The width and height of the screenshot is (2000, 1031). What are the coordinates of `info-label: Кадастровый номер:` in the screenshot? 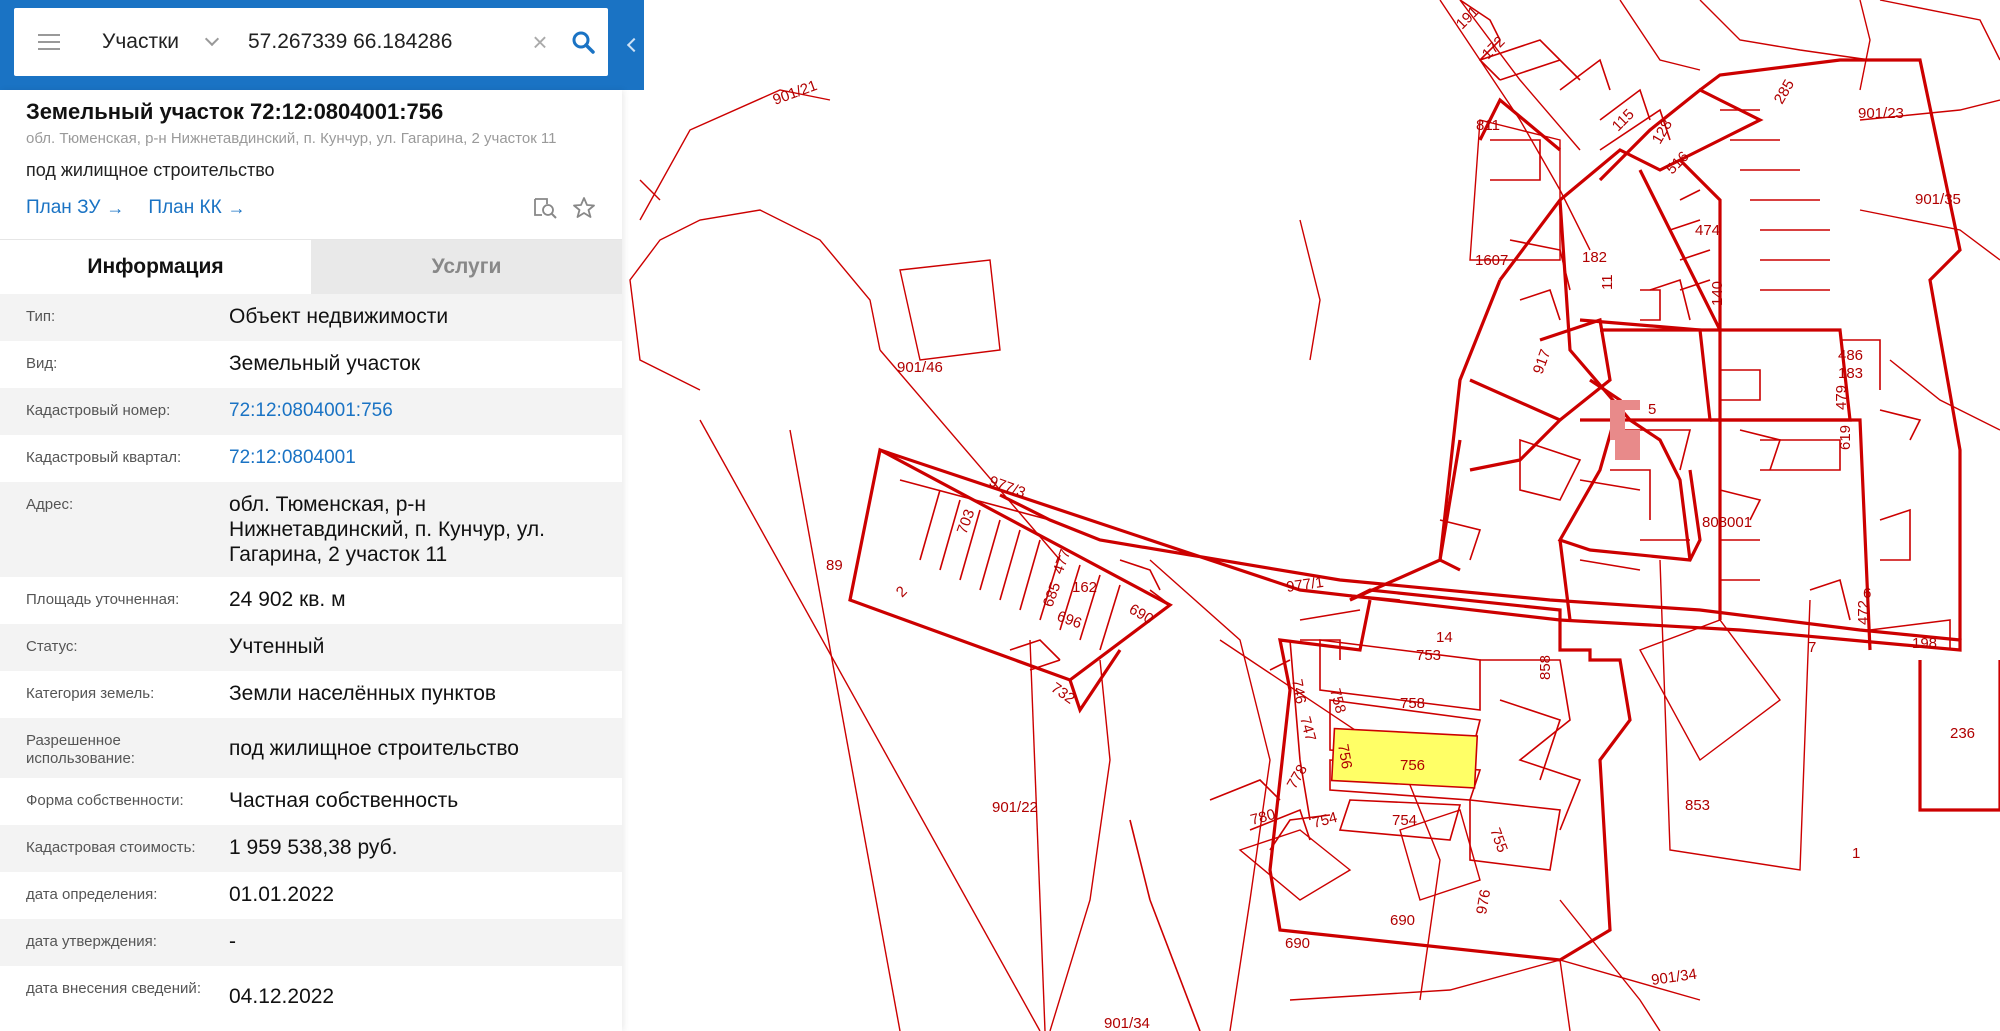 It's located at (98, 410).